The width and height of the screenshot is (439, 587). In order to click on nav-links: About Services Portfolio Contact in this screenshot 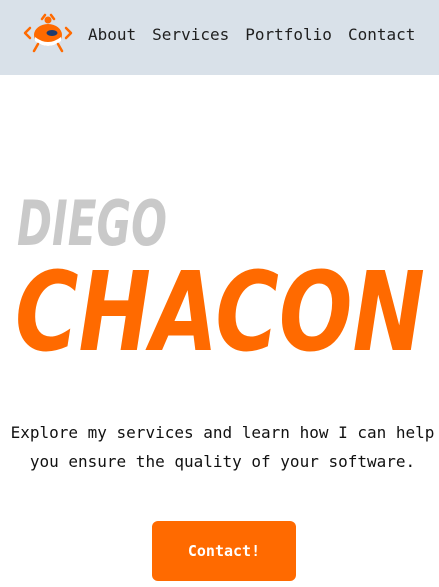, I will do `click(251, 34)`.